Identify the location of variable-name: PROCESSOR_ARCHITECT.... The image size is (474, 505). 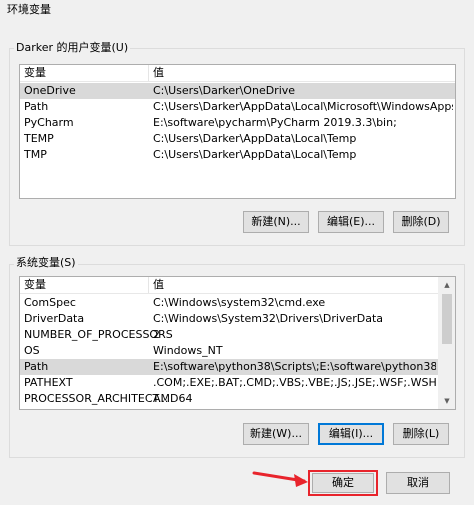
(96, 398).